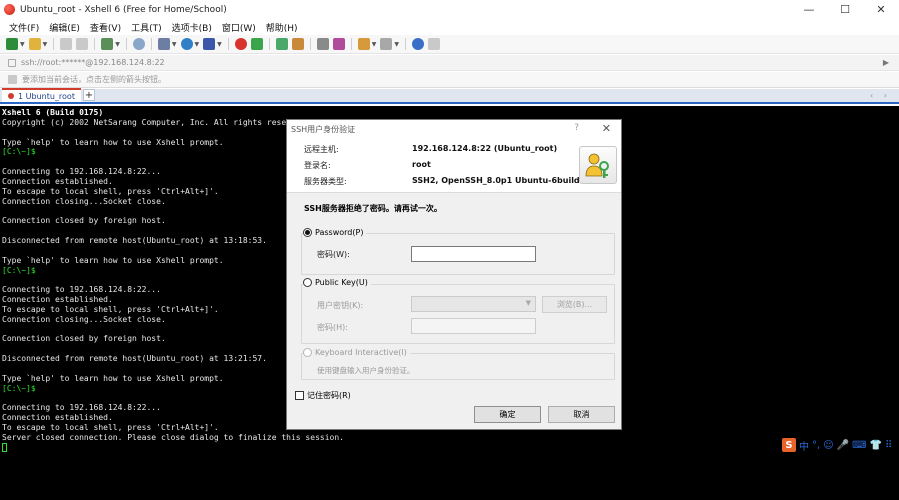  What do you see at coordinates (876, 445) in the screenshot?
I see `ime-skin-icon: 👕` at bounding box center [876, 445].